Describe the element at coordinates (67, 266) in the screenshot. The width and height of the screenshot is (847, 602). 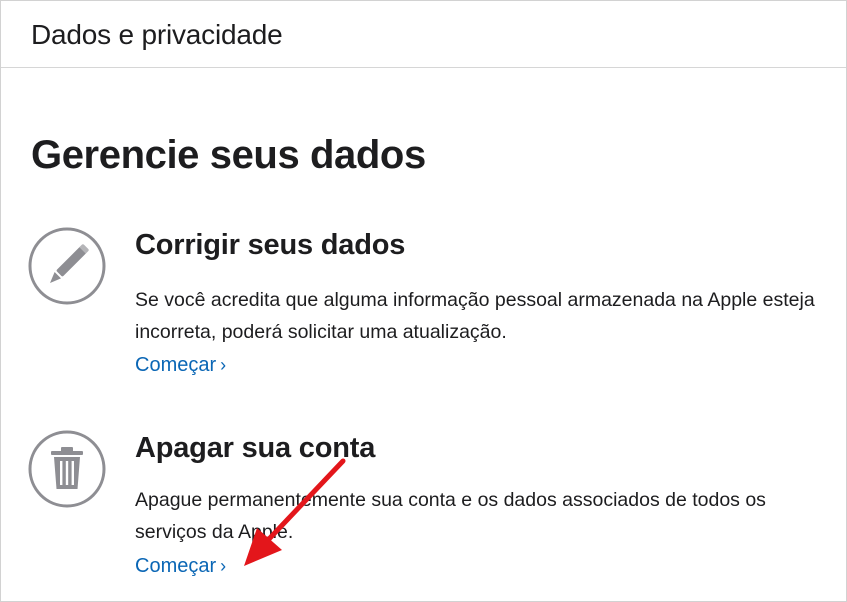
I see `pencil-icon` at that location.